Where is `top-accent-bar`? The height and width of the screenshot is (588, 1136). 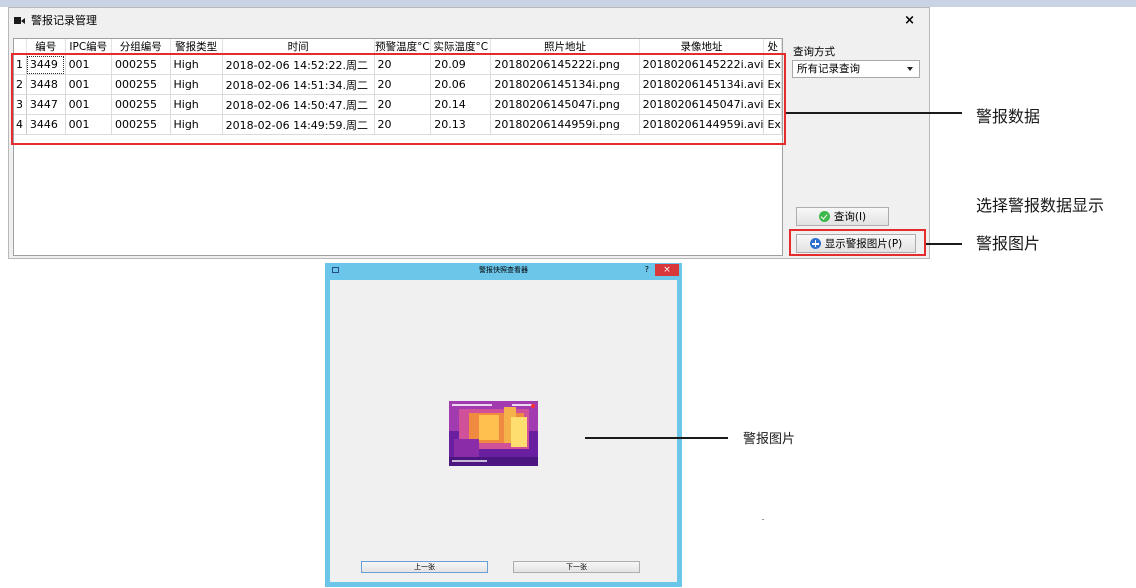
top-accent-bar is located at coordinates (568, 3).